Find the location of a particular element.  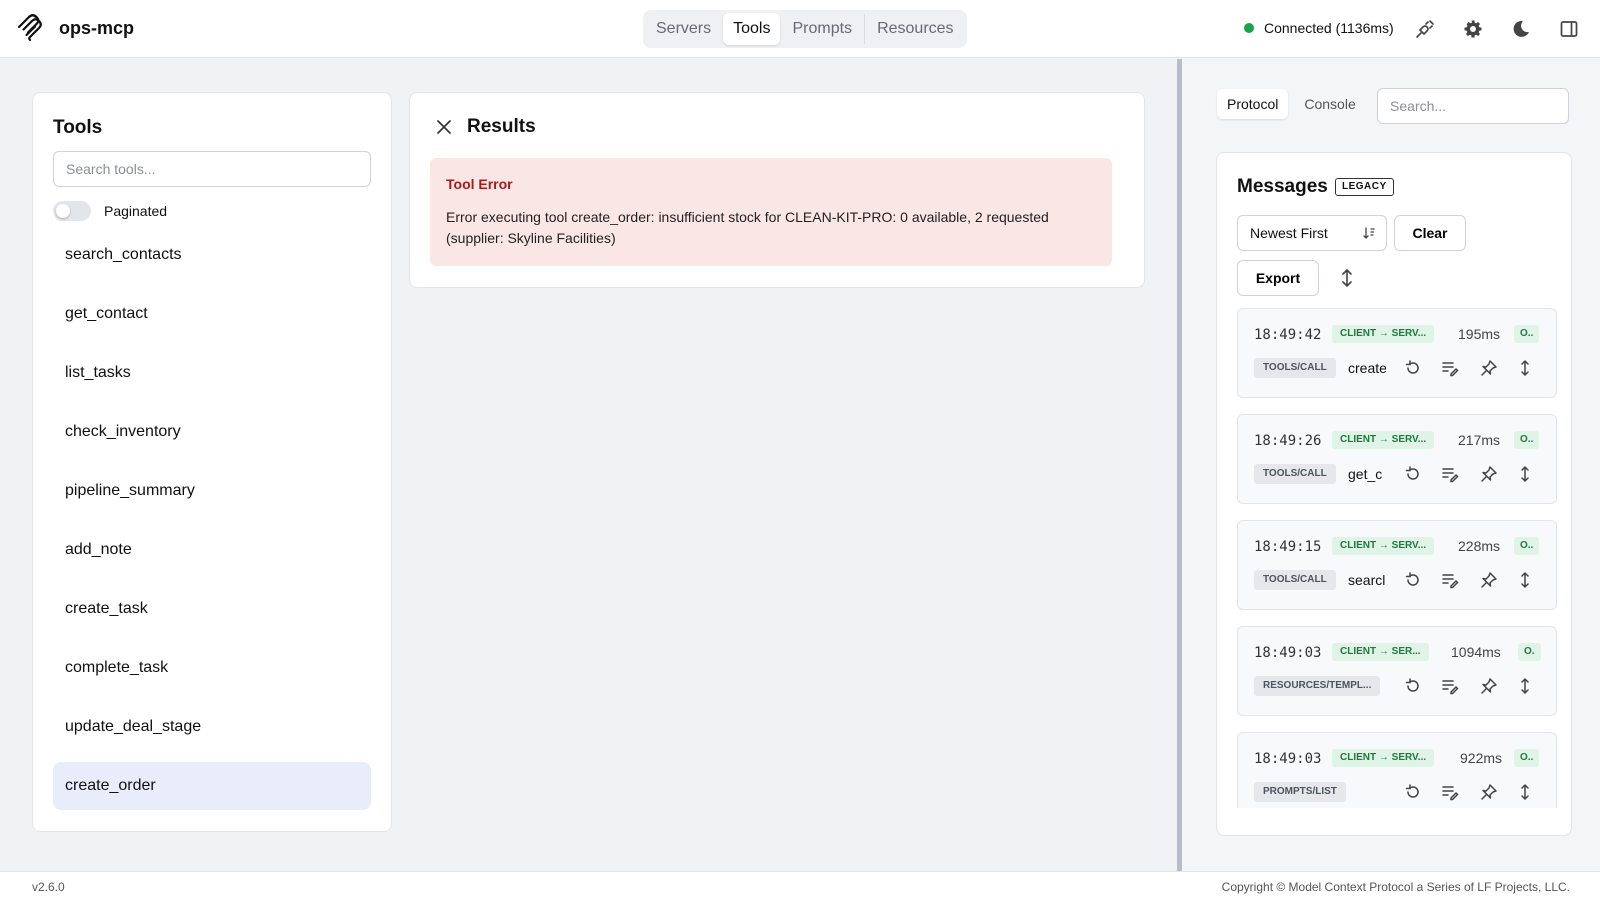

mcp-logo-icon is located at coordinates (29, 28).